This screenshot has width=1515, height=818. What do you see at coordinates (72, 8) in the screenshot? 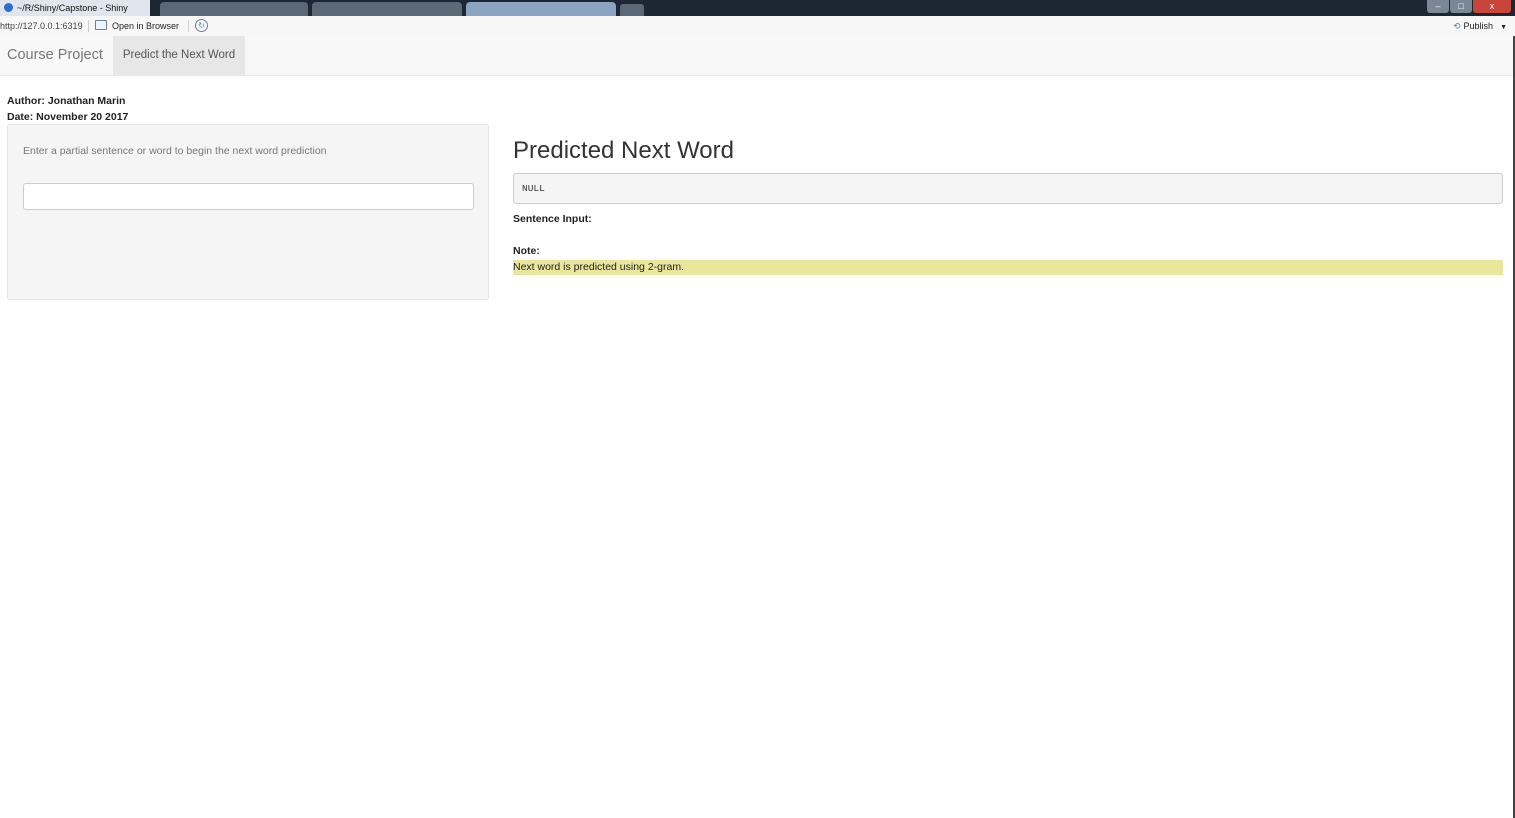
I see `window-title-text: ~/R/Shiny/Capstone - Shiny` at bounding box center [72, 8].